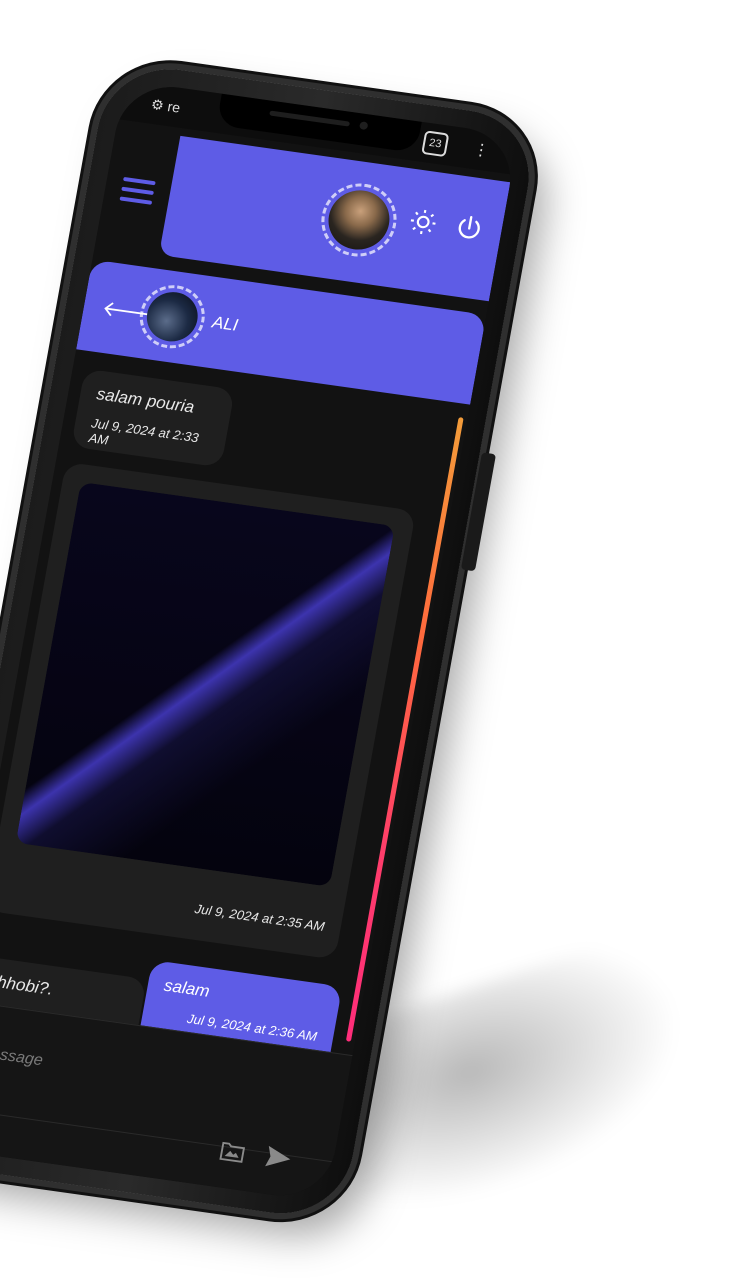 This screenshot has width=729, height=1280. I want to click on status-right: 23 ⋮, so click(456, 146).